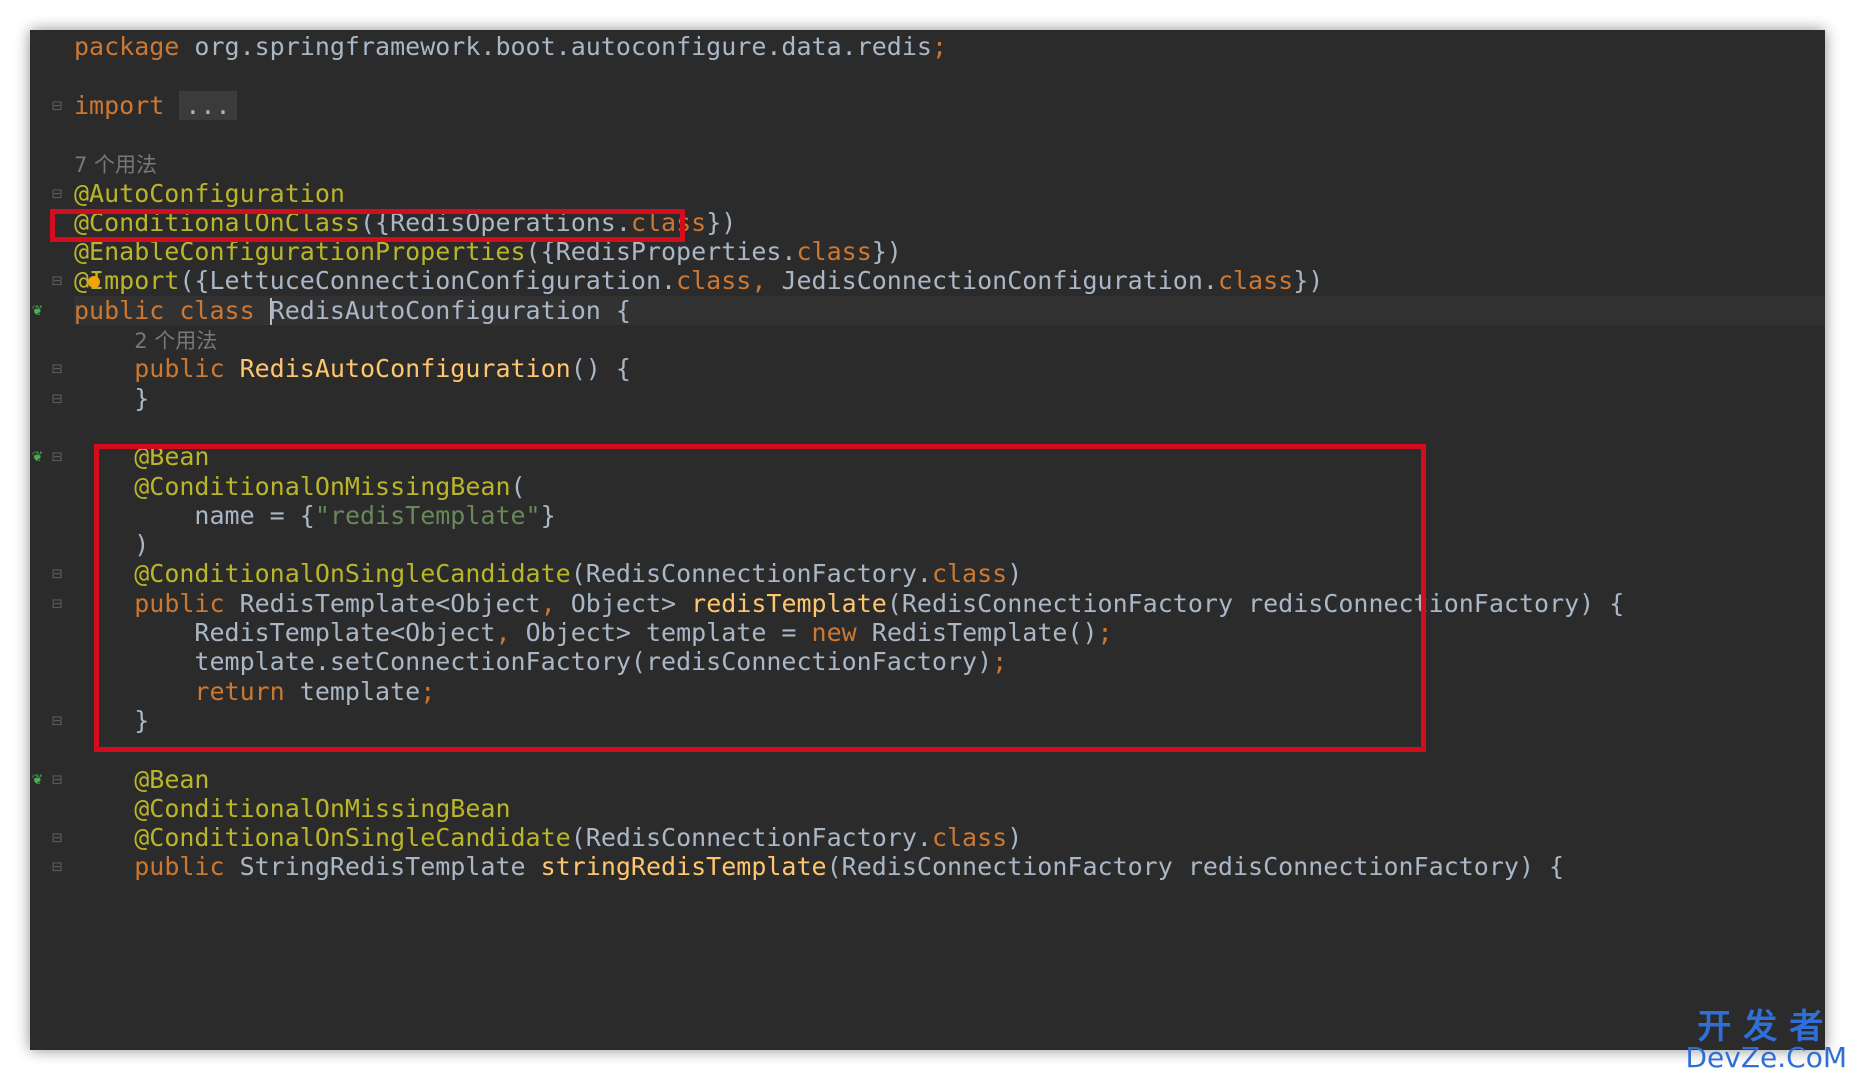  Describe the element at coordinates (352, 838) in the screenshot. I see `code-token: @ConditionalOnSingleCandidate` at that location.